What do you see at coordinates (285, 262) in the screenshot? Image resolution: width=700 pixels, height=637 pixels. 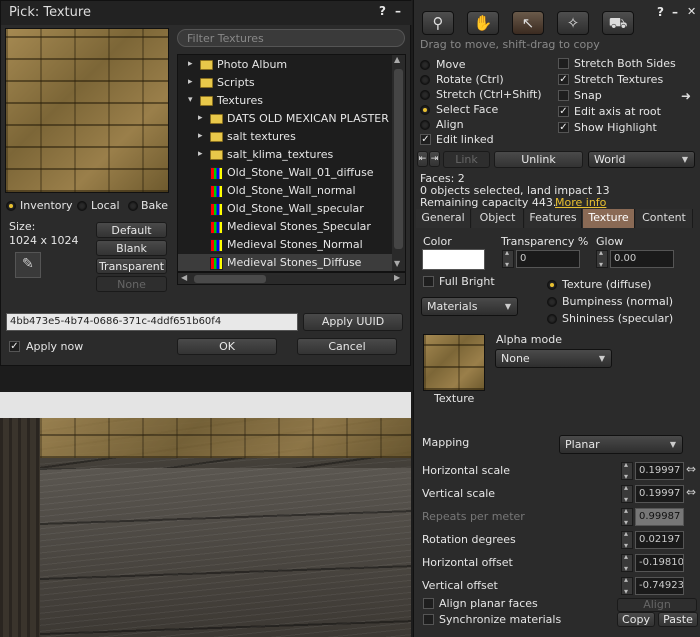 I see `tree-row: Medieval Stones_Diffuse` at bounding box center [285, 262].